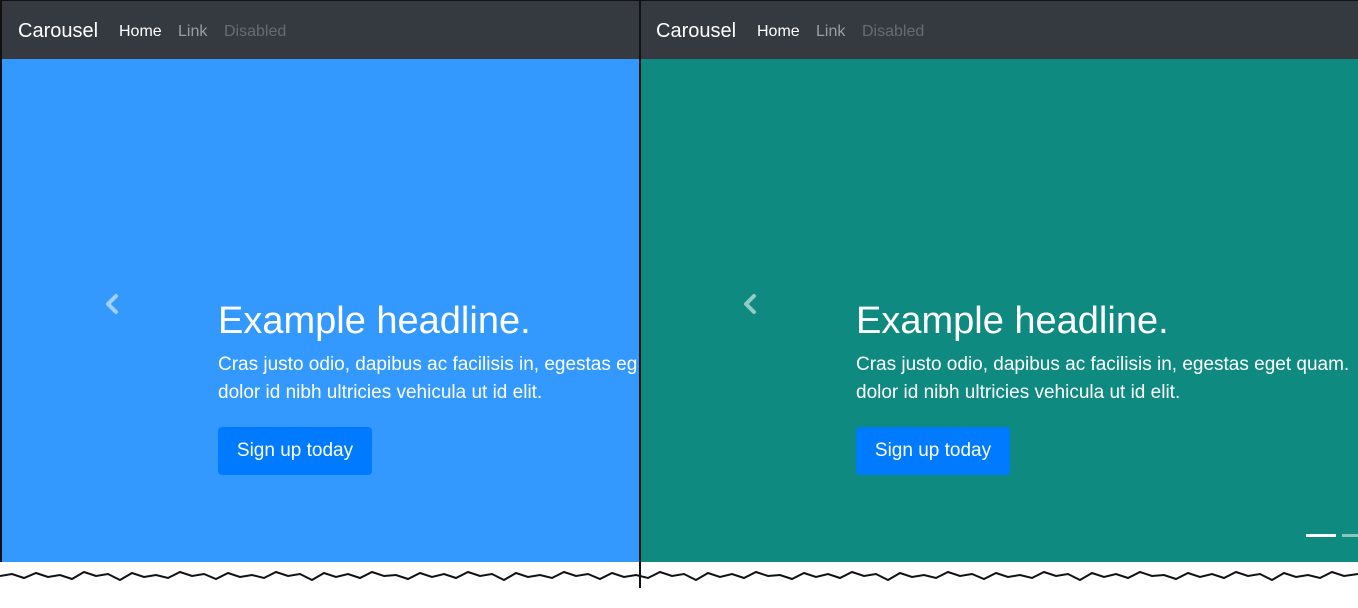 The image size is (1358, 608). What do you see at coordinates (640, 294) in the screenshot?
I see `panel-divider` at bounding box center [640, 294].